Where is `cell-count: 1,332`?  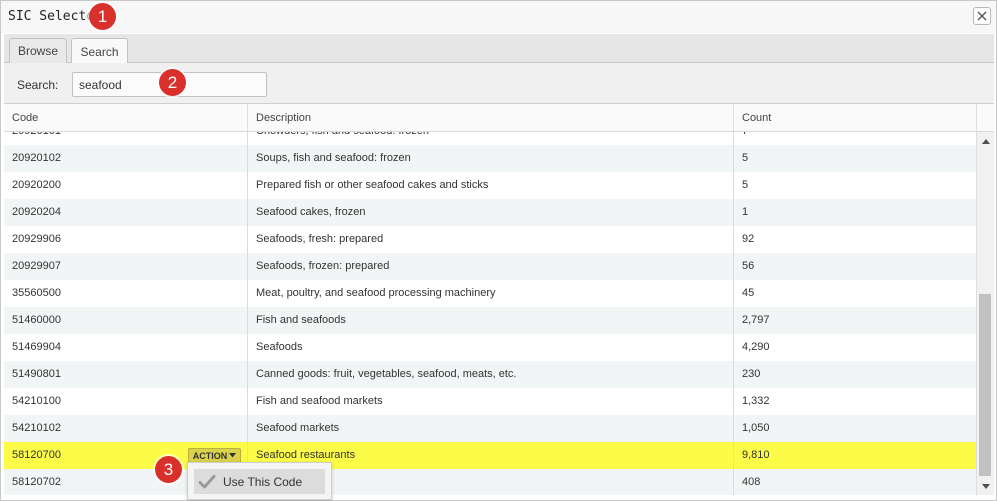
cell-count: 1,332 is located at coordinates (756, 401).